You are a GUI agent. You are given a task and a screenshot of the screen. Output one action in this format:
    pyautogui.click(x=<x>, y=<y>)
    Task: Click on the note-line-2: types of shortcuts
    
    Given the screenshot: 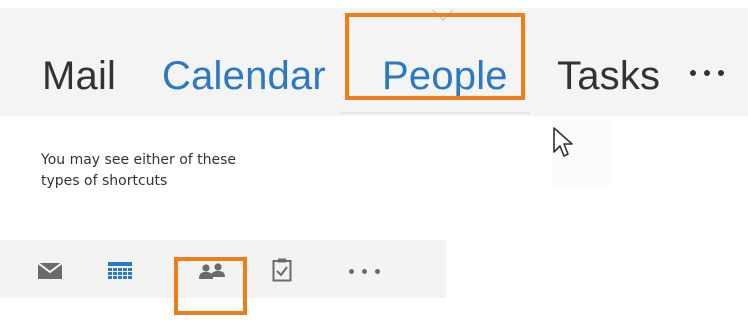 What is the action you would take?
    pyautogui.click(x=104, y=181)
    